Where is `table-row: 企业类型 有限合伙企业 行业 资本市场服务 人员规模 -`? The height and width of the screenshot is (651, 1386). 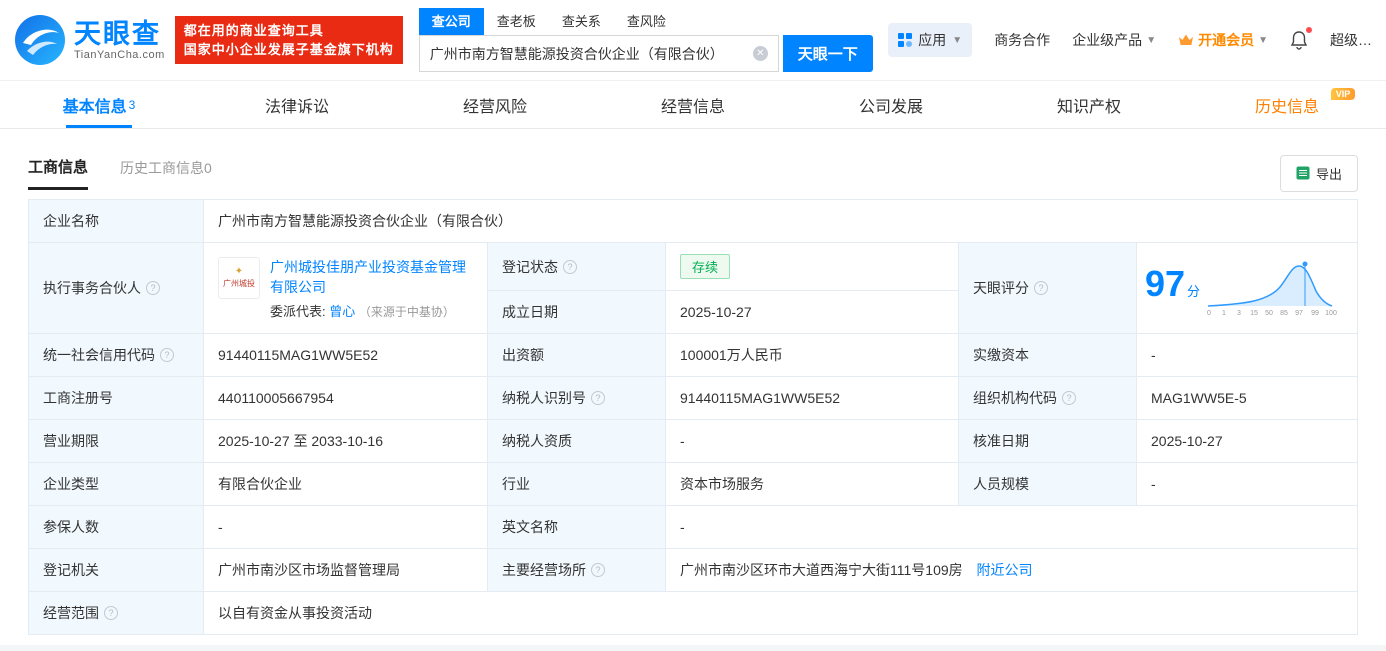
table-row: 企业类型 有限合伙企业 行业 资本市场服务 人员规模 - is located at coordinates (693, 484).